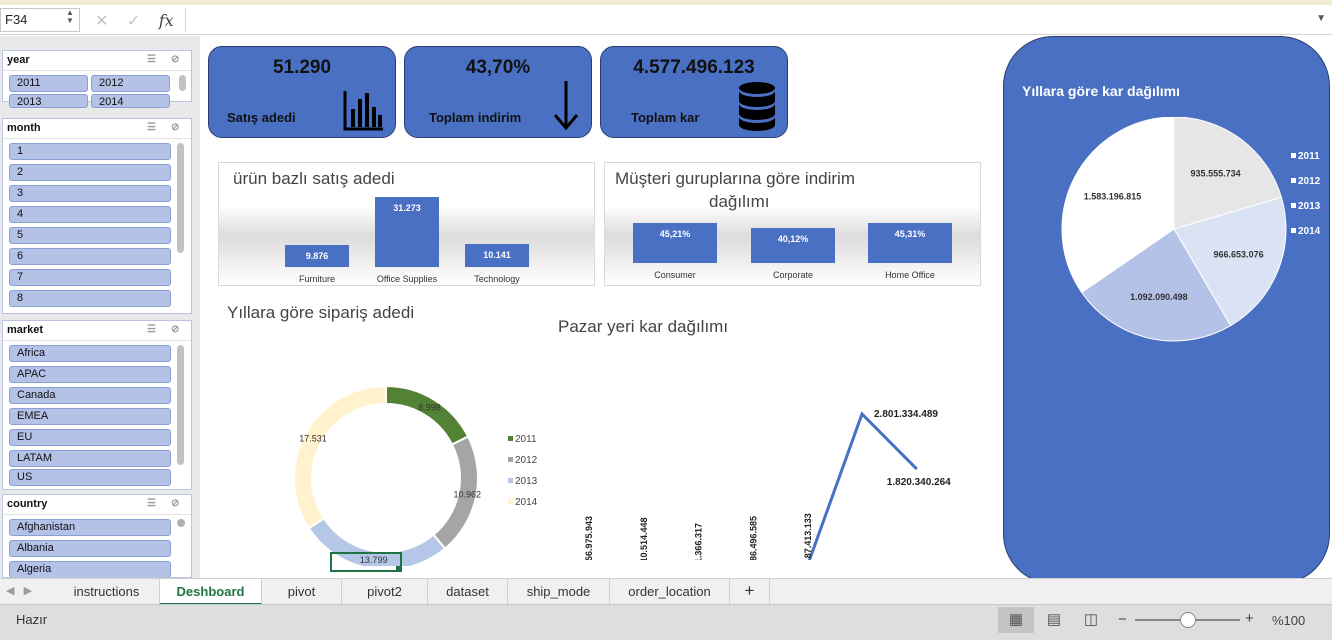 The height and width of the screenshot is (640, 1332). Describe the element at coordinates (1122, 619) in the screenshot. I see `zoom-out-icon: −` at that location.